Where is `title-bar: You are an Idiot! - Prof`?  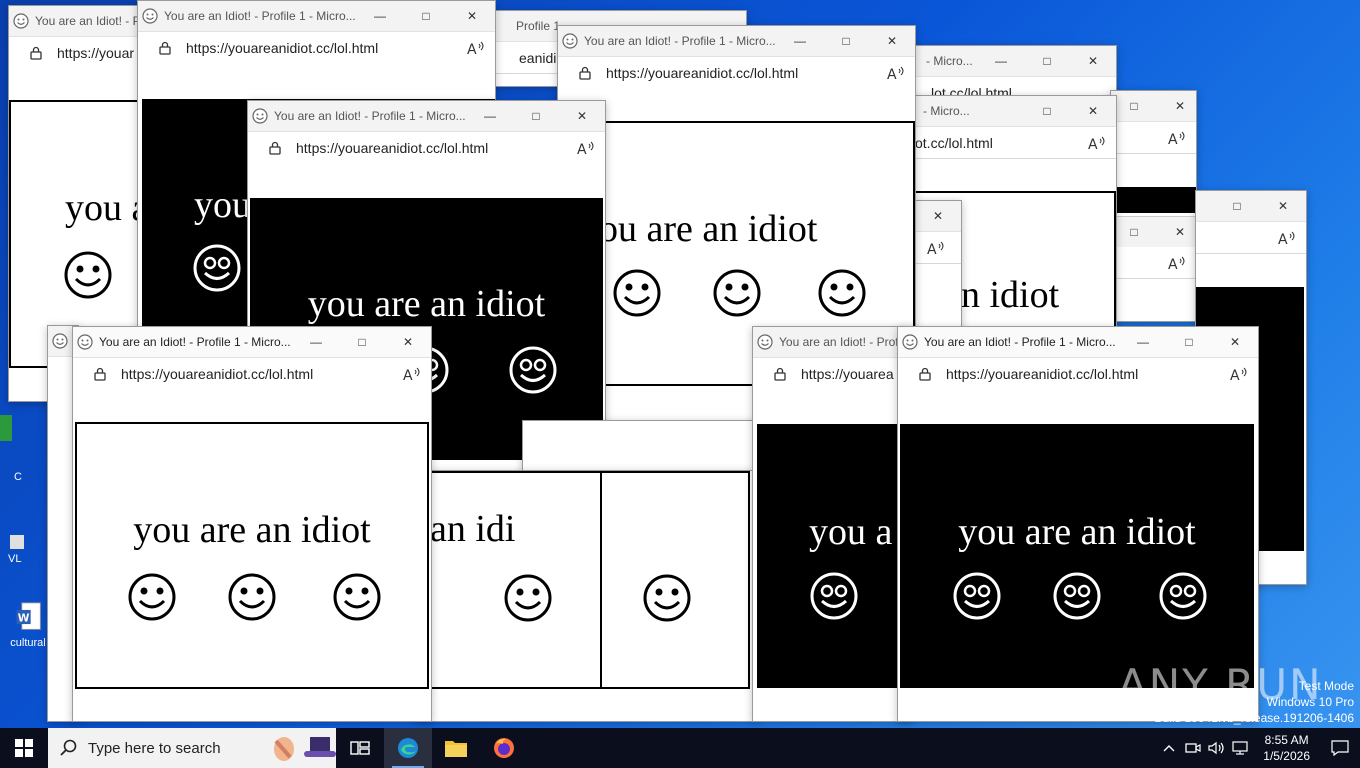
title-bar: You are an Idiot! - Prof is located at coordinates (833, 342).